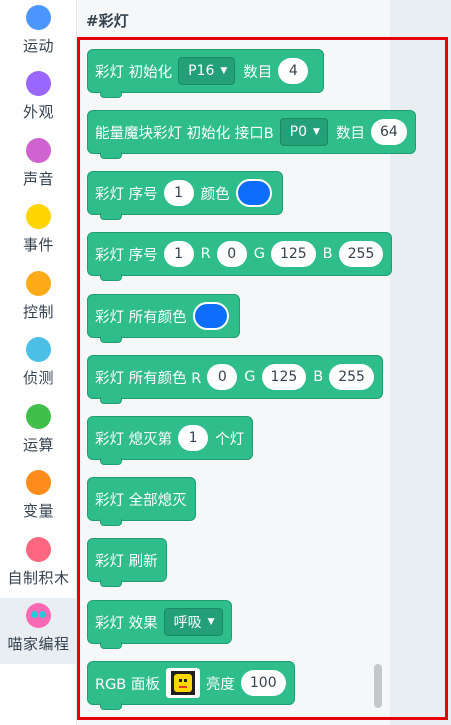 This screenshot has height=725, width=451. What do you see at coordinates (38, 644) in the screenshot?
I see `category-label: 喵家编程` at bounding box center [38, 644].